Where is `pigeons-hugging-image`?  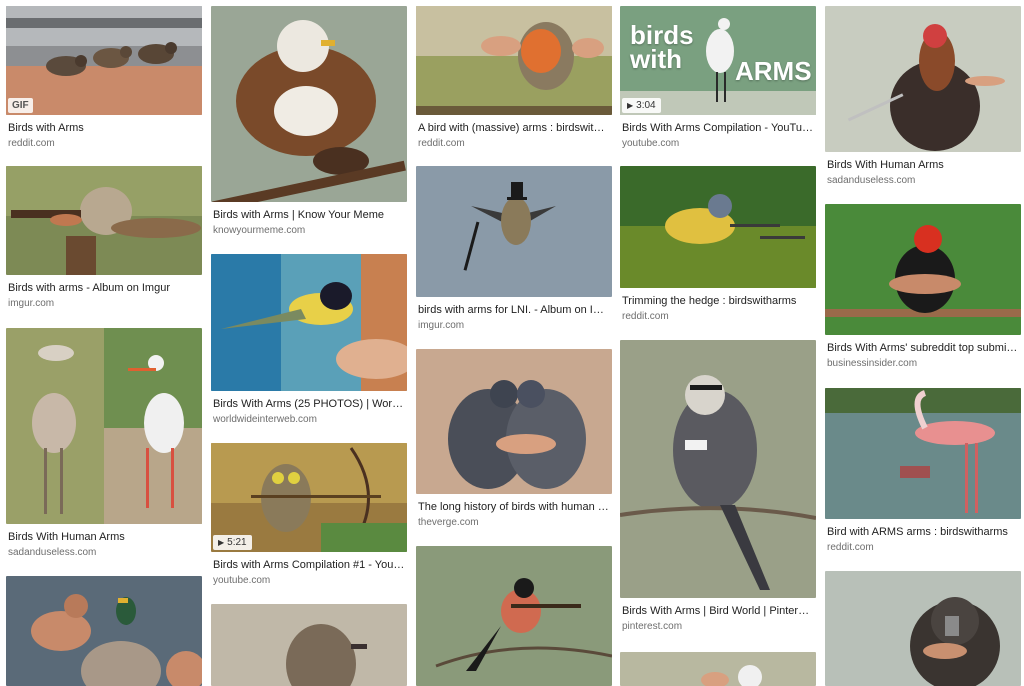
pigeons-hugging-image is located at coordinates (514, 421).